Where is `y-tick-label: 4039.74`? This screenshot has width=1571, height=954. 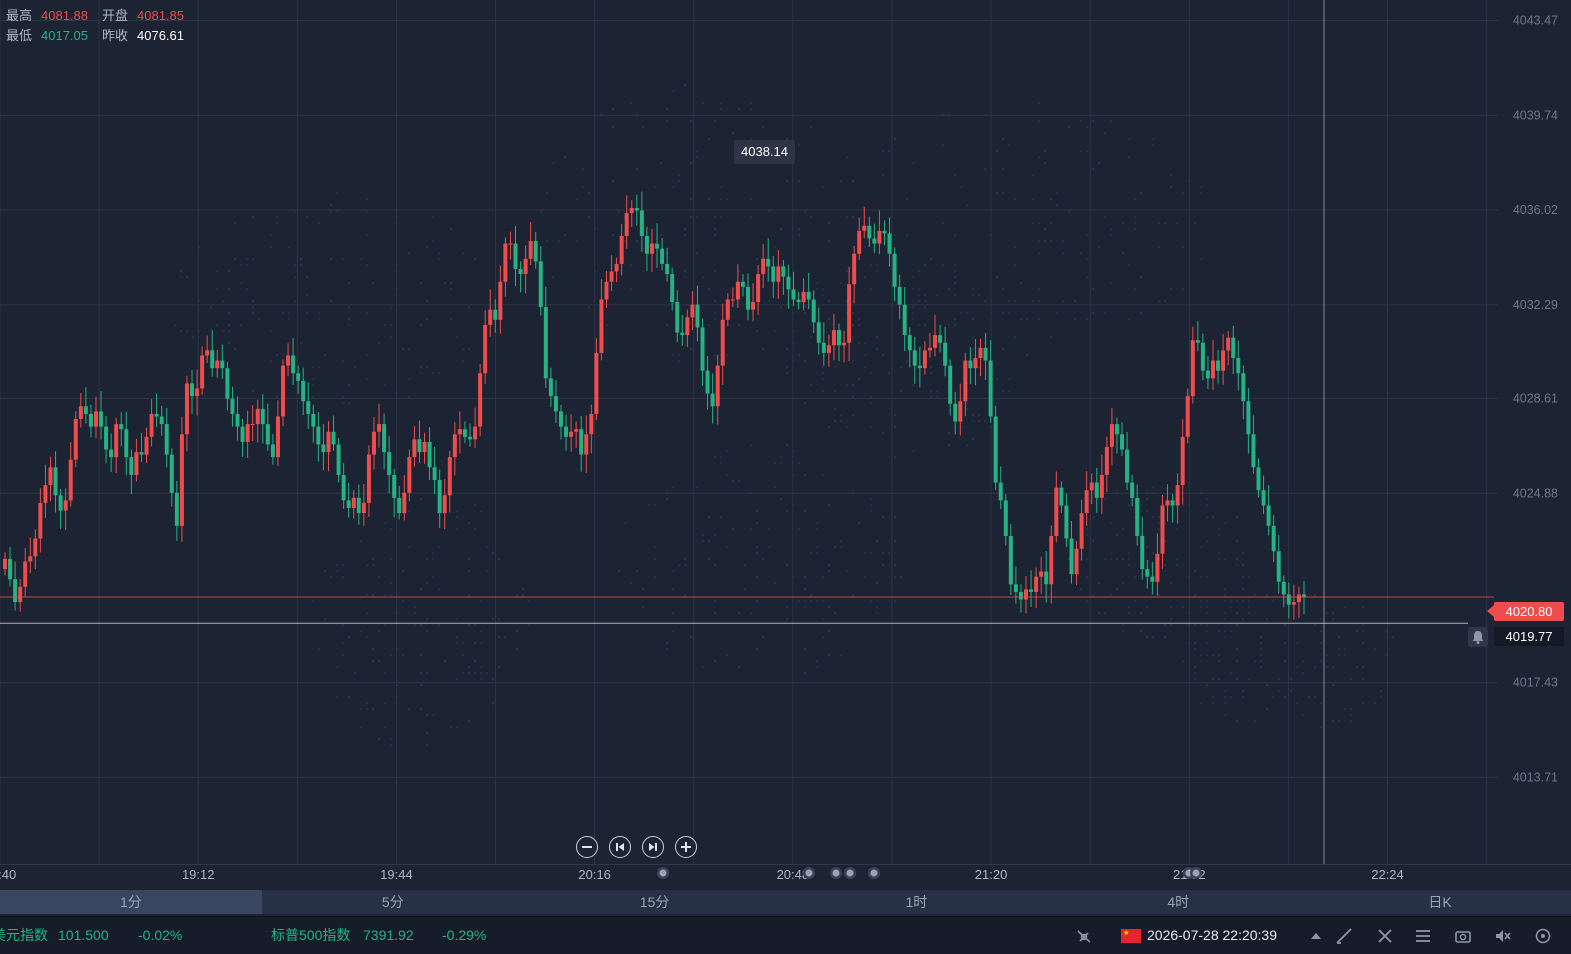 y-tick-label: 4039.74 is located at coordinates (1535, 115).